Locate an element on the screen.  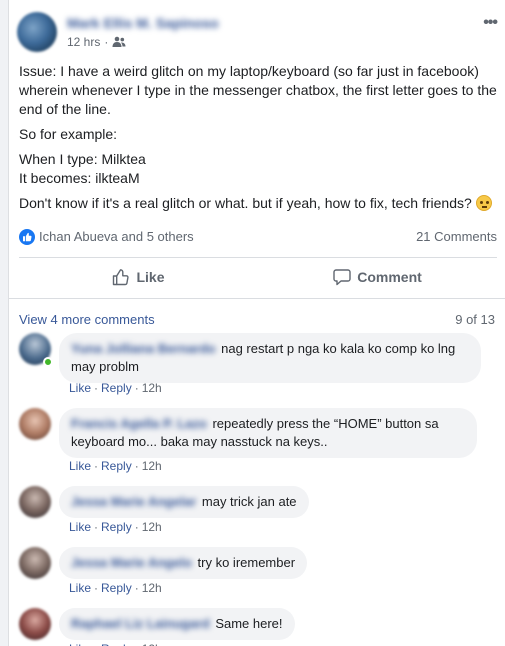
post-time: 12 hrs is located at coordinates (83, 42).